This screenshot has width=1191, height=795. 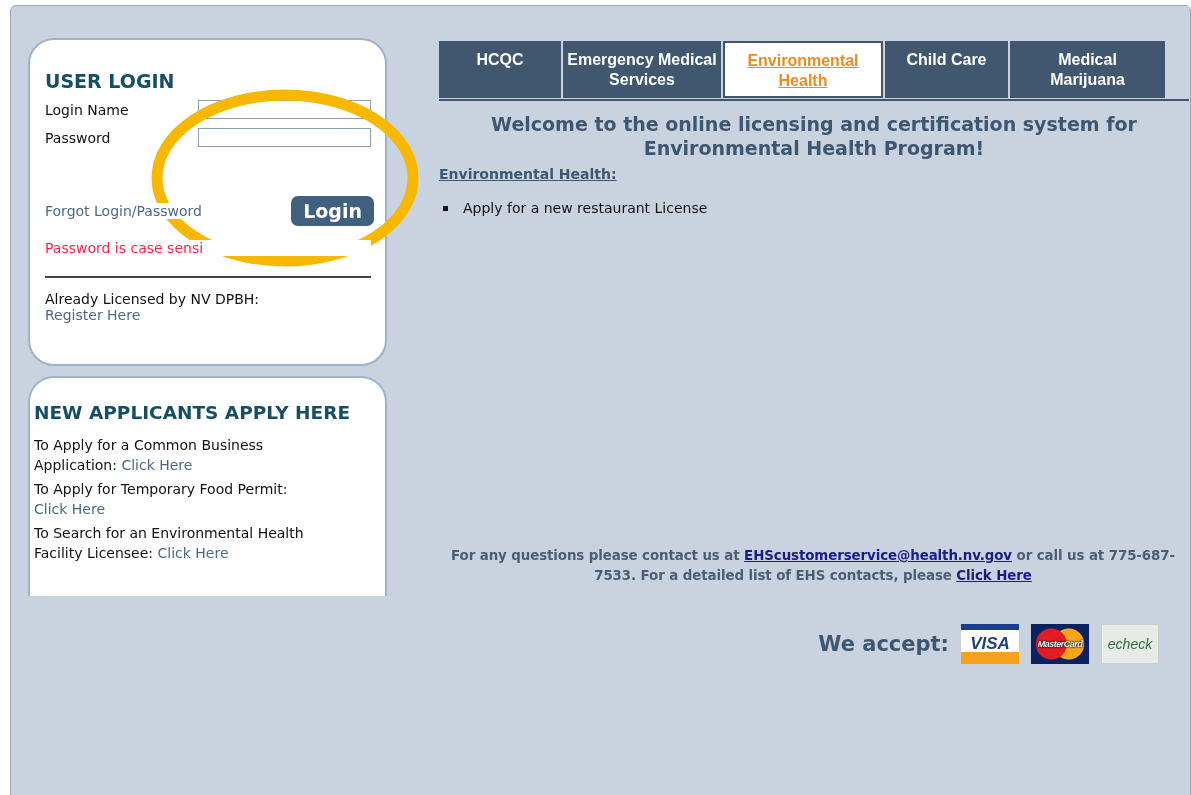 I want to click on tab: Child Care, so click(x=946, y=69).